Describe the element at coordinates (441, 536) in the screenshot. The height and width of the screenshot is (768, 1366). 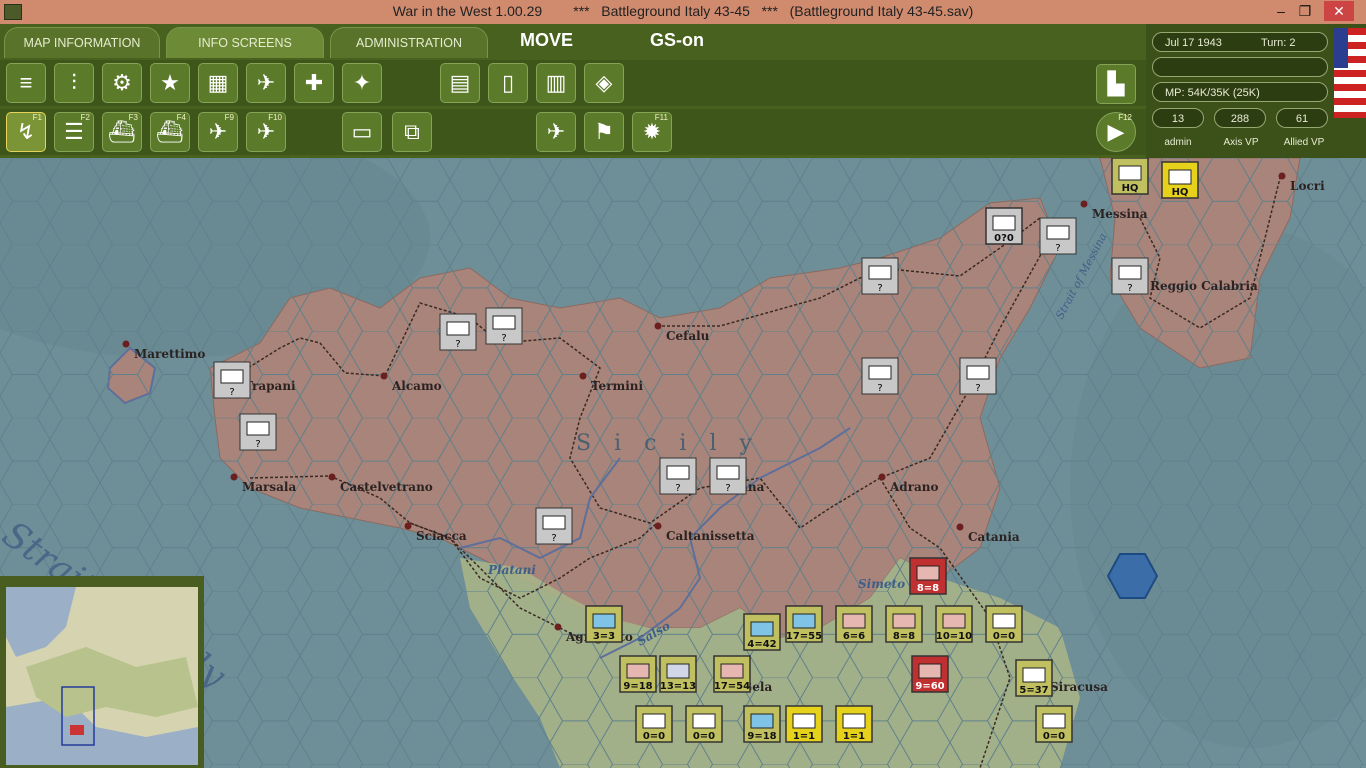
I see `city-label: Sciacca` at that location.